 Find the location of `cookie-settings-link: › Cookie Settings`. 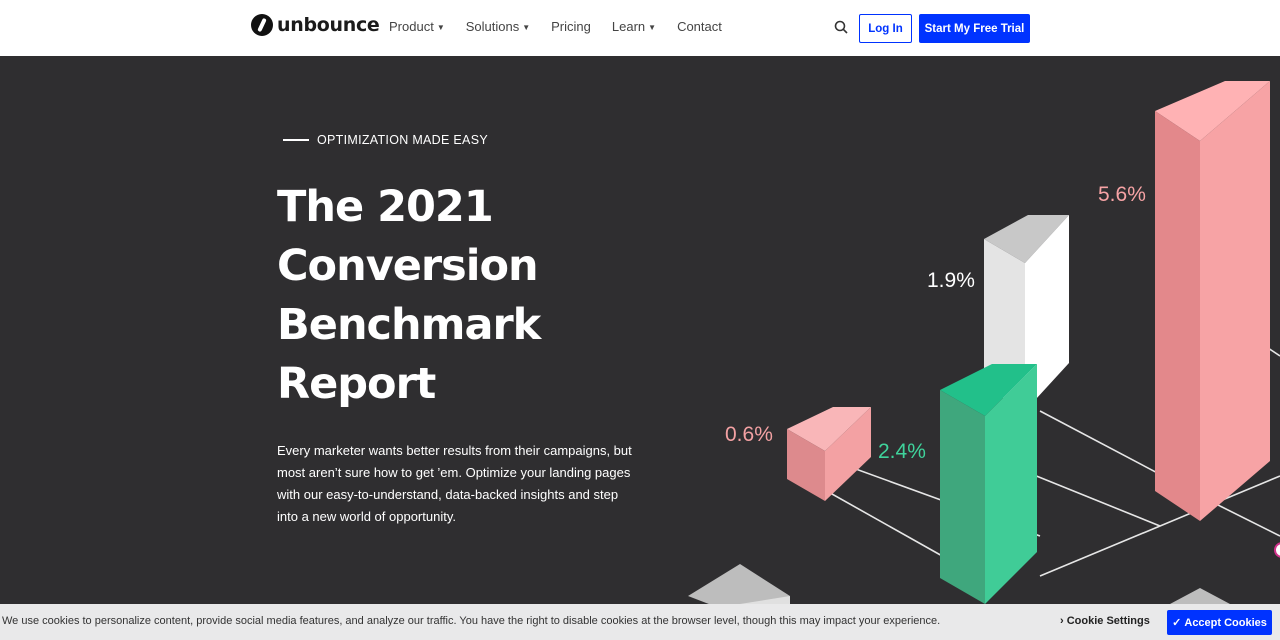

cookie-settings-link: › Cookie Settings is located at coordinates (1105, 621).